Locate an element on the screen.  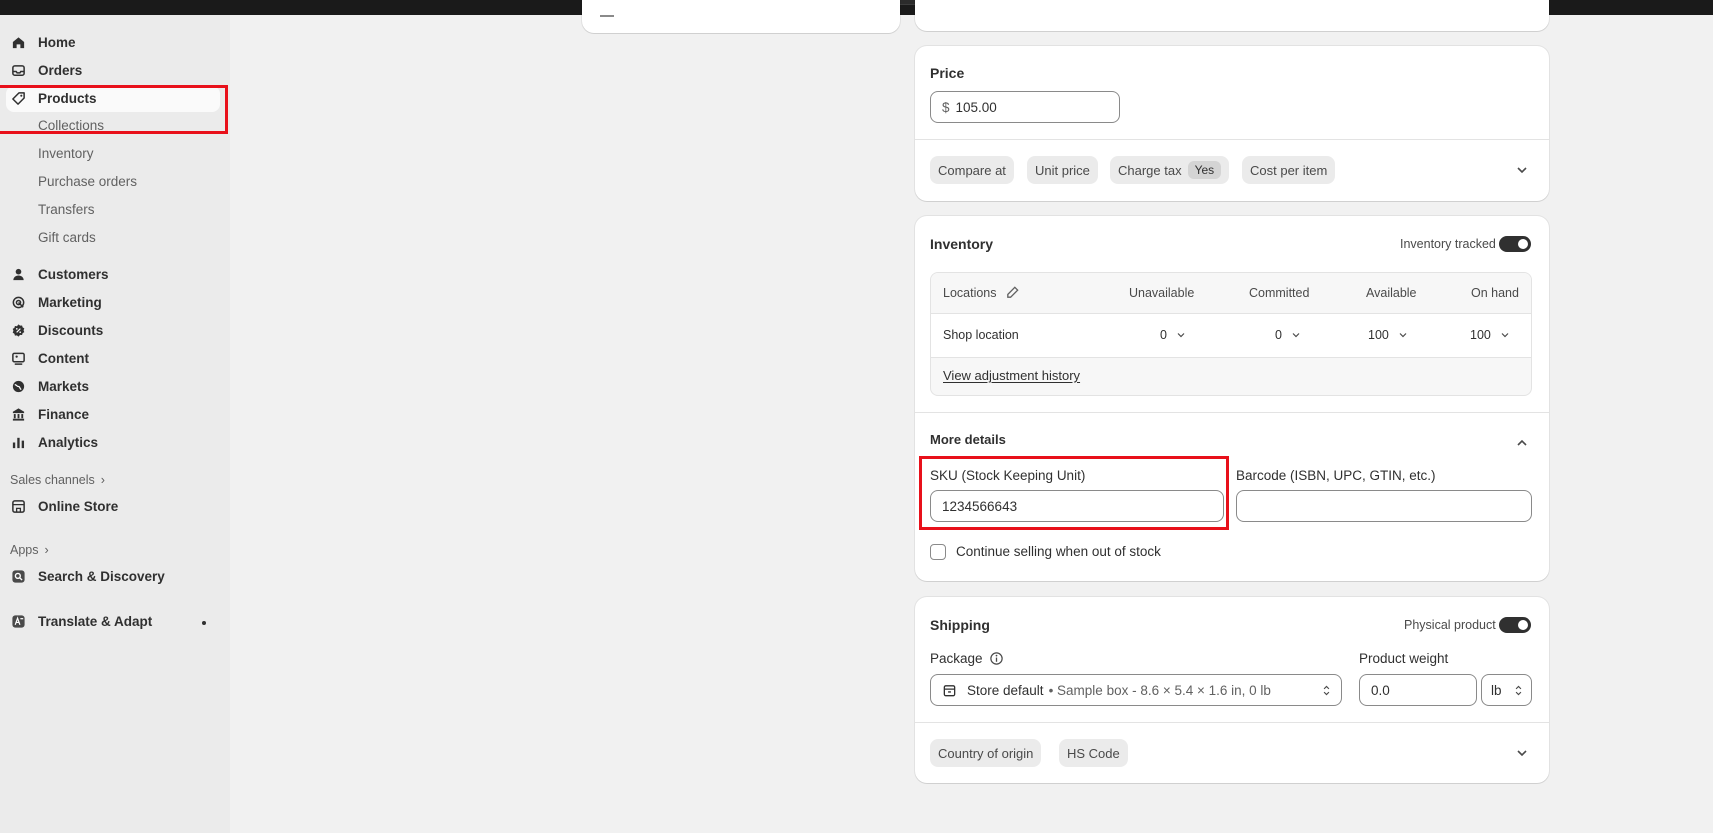
target-icon is located at coordinates (18, 302).